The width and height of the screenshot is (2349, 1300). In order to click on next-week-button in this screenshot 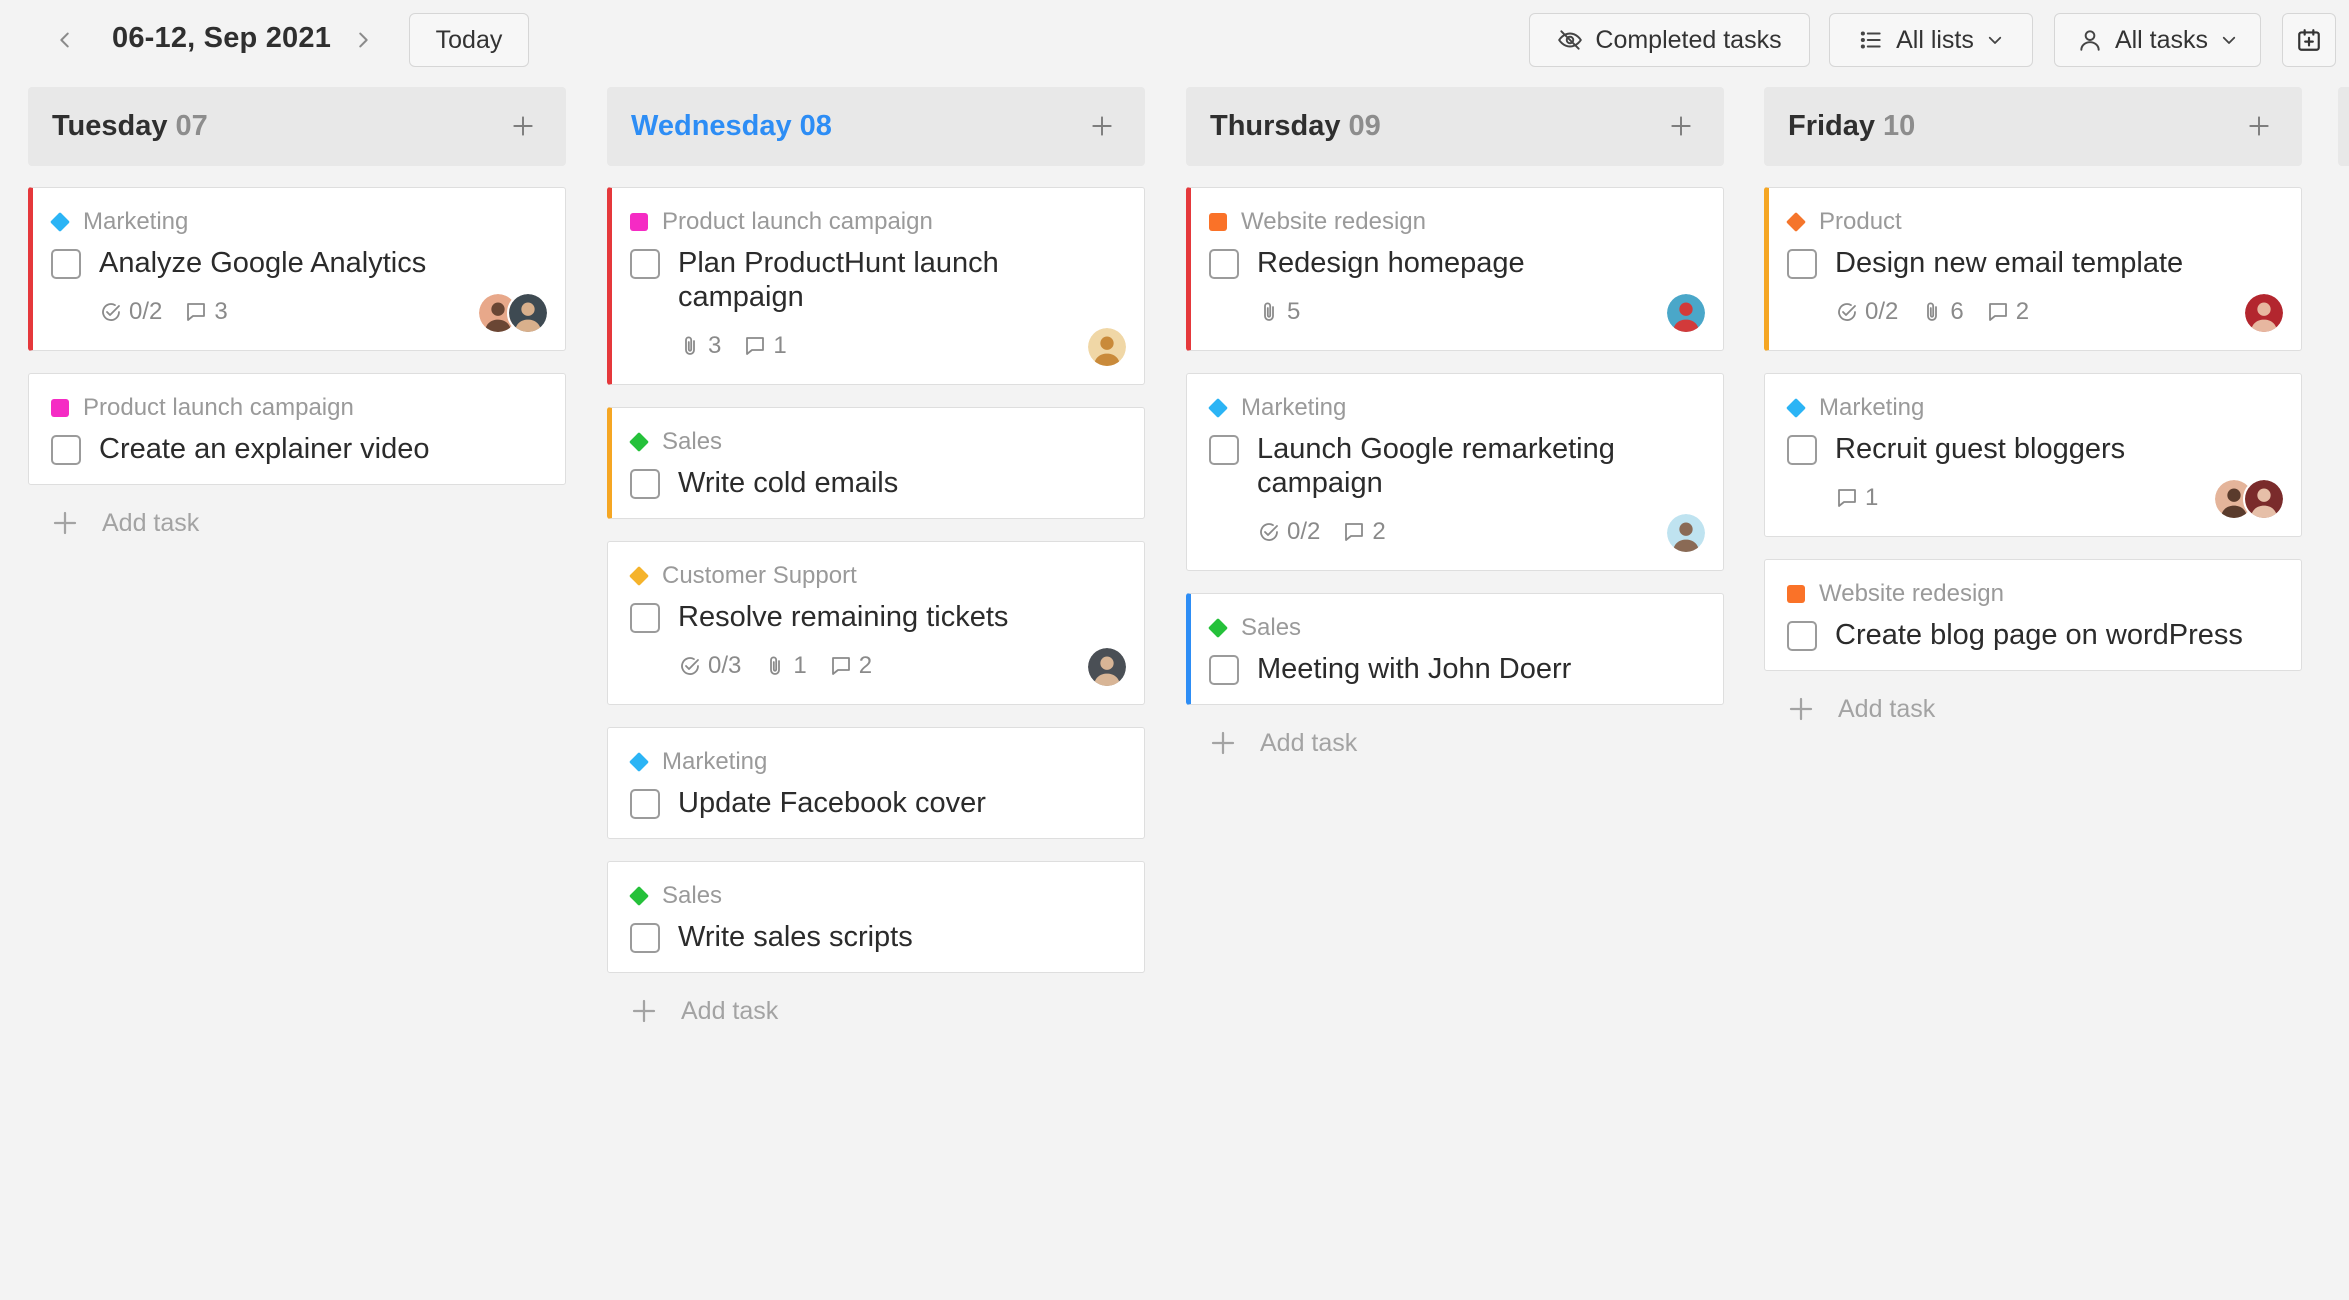, I will do `click(363, 40)`.